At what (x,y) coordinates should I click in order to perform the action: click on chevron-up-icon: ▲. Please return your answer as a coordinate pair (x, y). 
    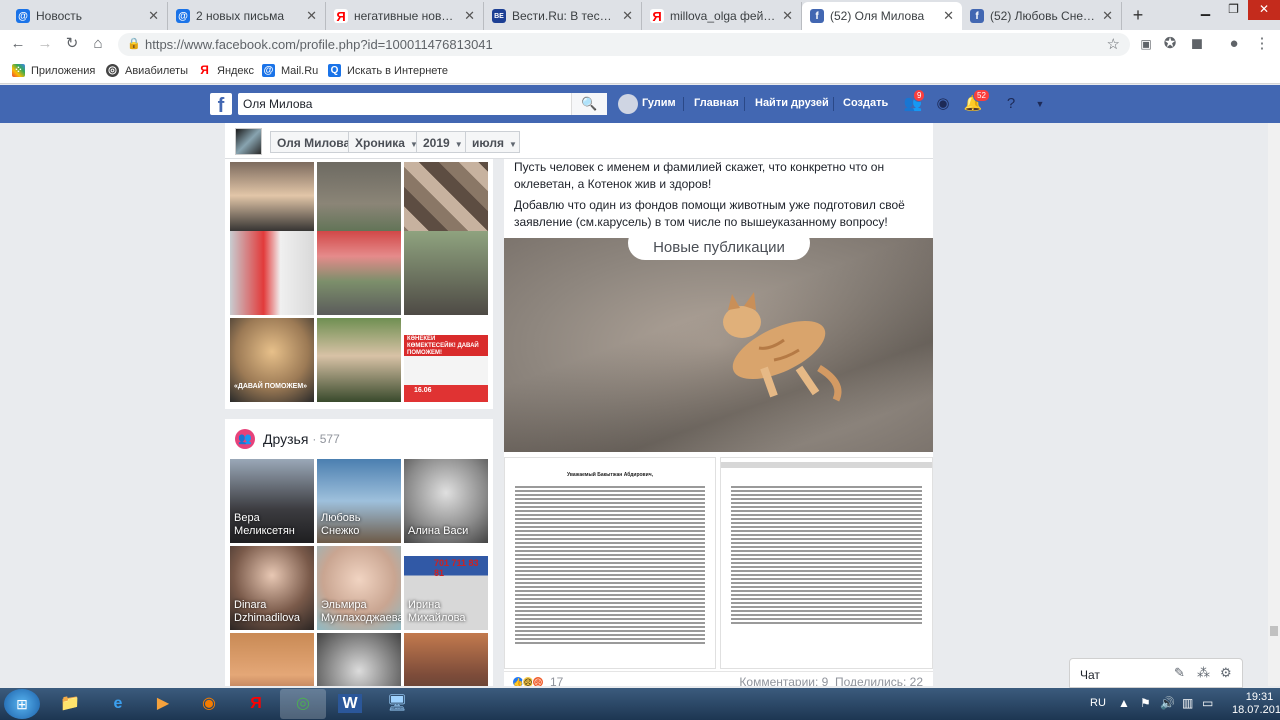
    Looking at the image, I should click on (1124, 703).